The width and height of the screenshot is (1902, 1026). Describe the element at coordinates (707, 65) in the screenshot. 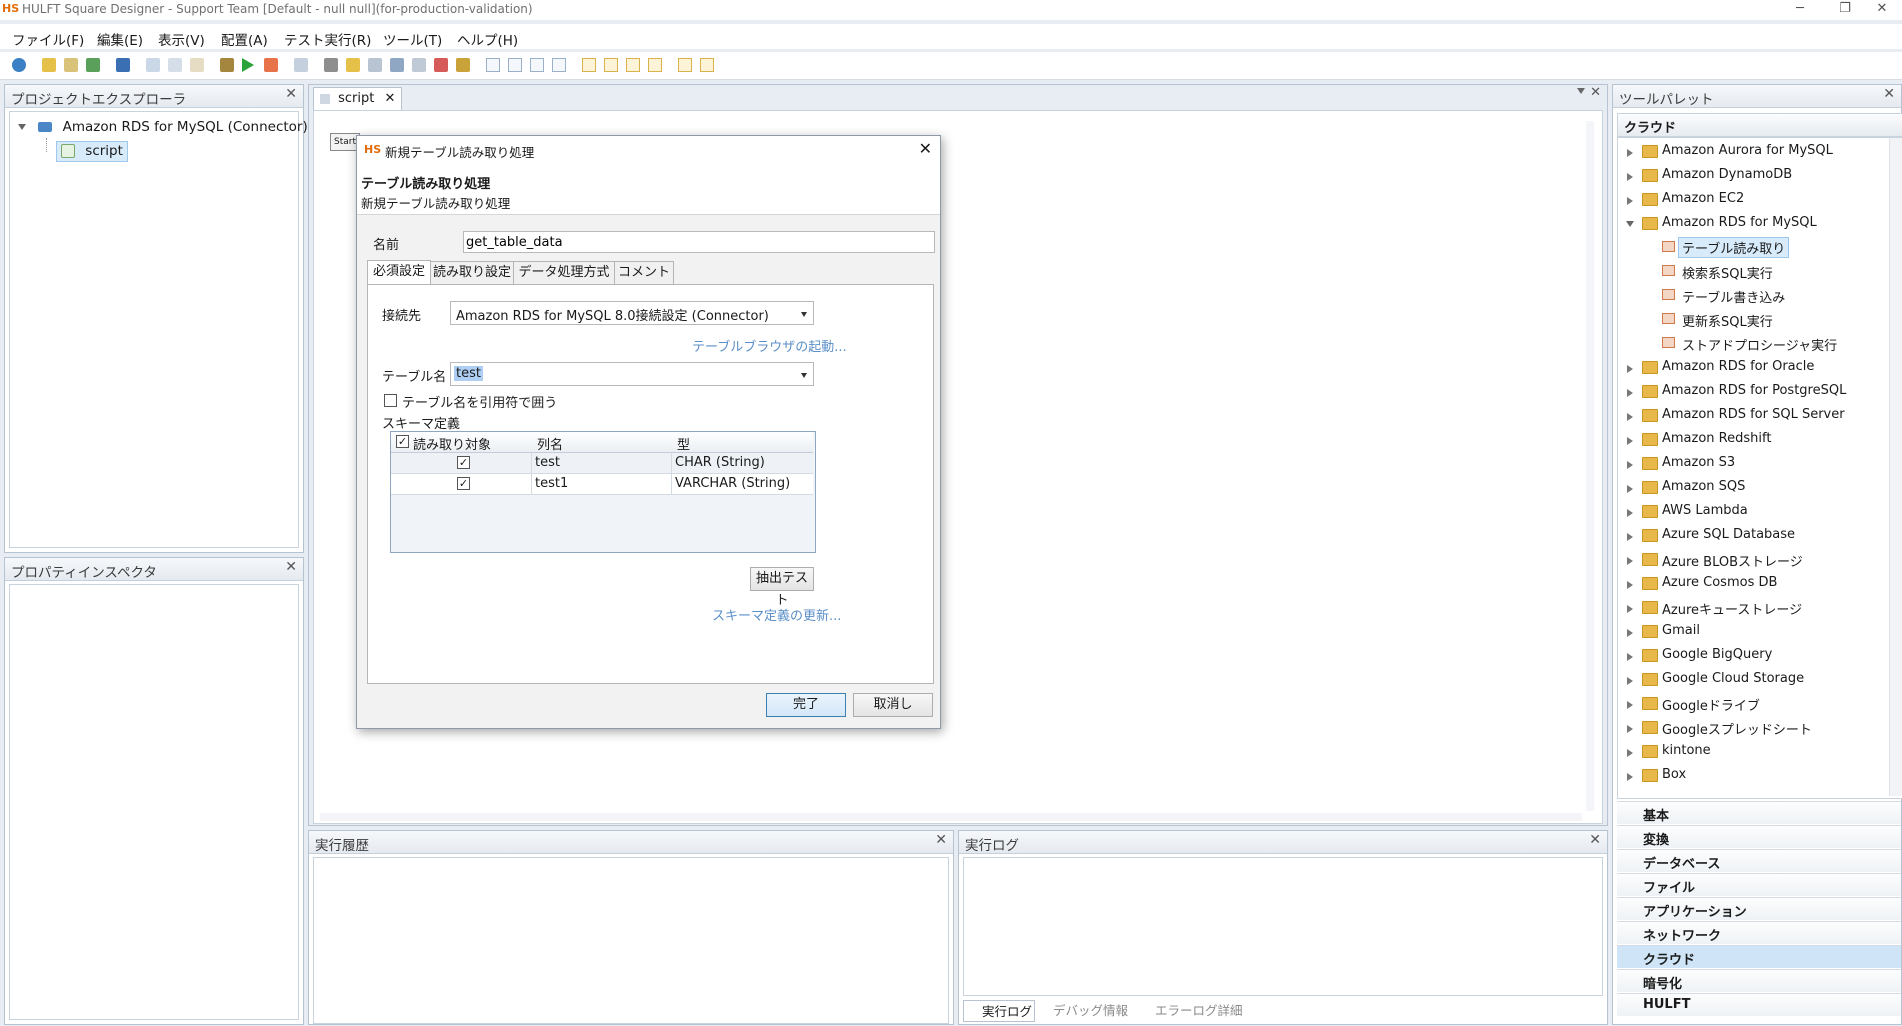

I see `same-height-icon` at that location.